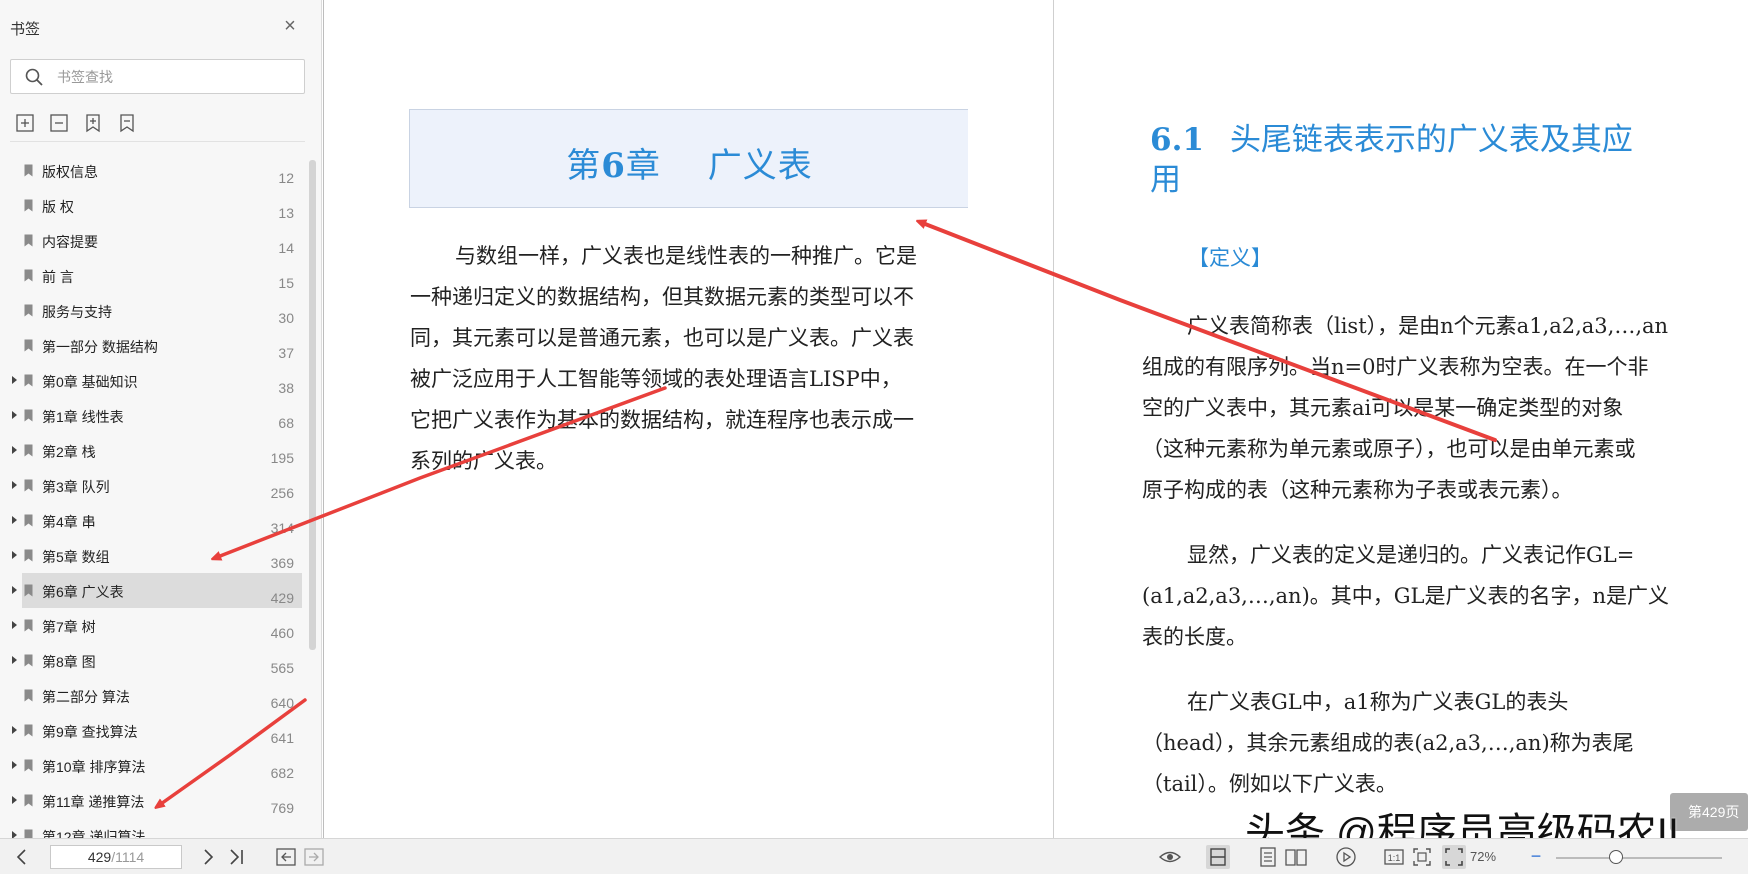  I want to click on bookmark-label: 第0章 基础知识, so click(90, 382).